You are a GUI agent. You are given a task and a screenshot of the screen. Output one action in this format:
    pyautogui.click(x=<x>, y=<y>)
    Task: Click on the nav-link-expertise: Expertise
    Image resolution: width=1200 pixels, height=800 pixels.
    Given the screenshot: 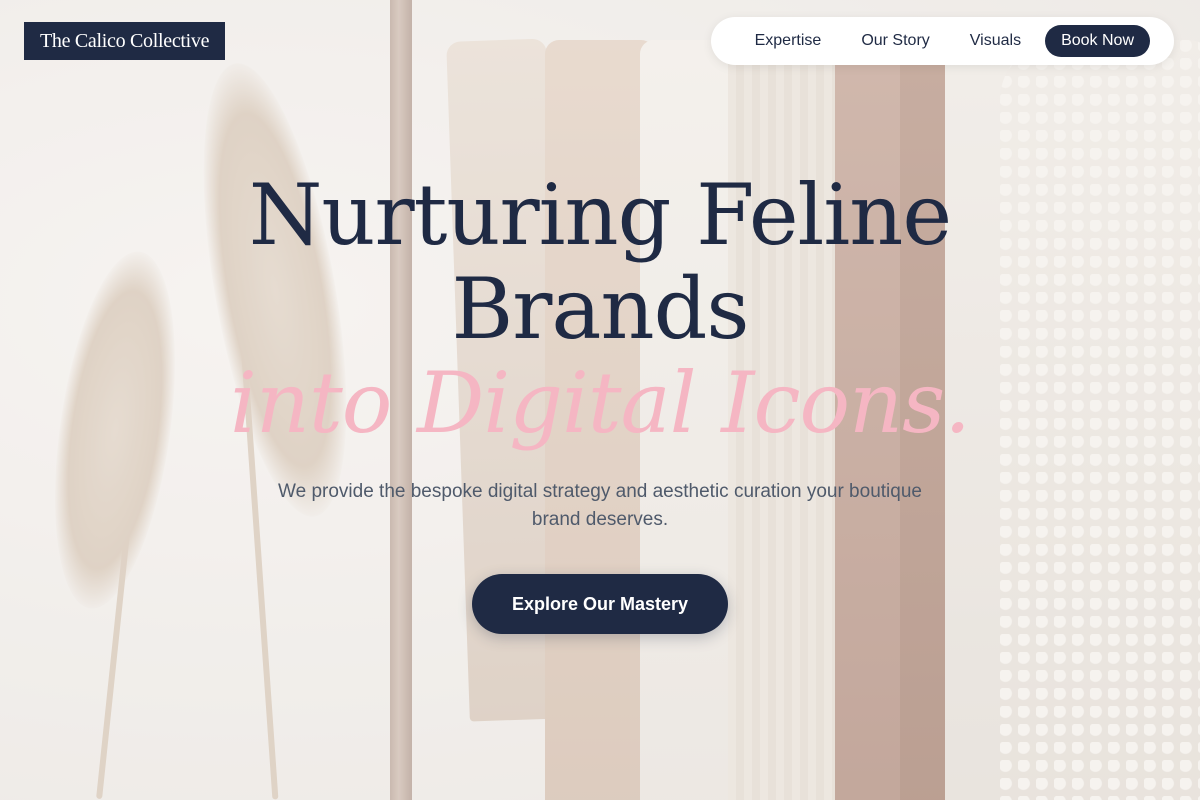 What is the action you would take?
    pyautogui.click(x=788, y=41)
    